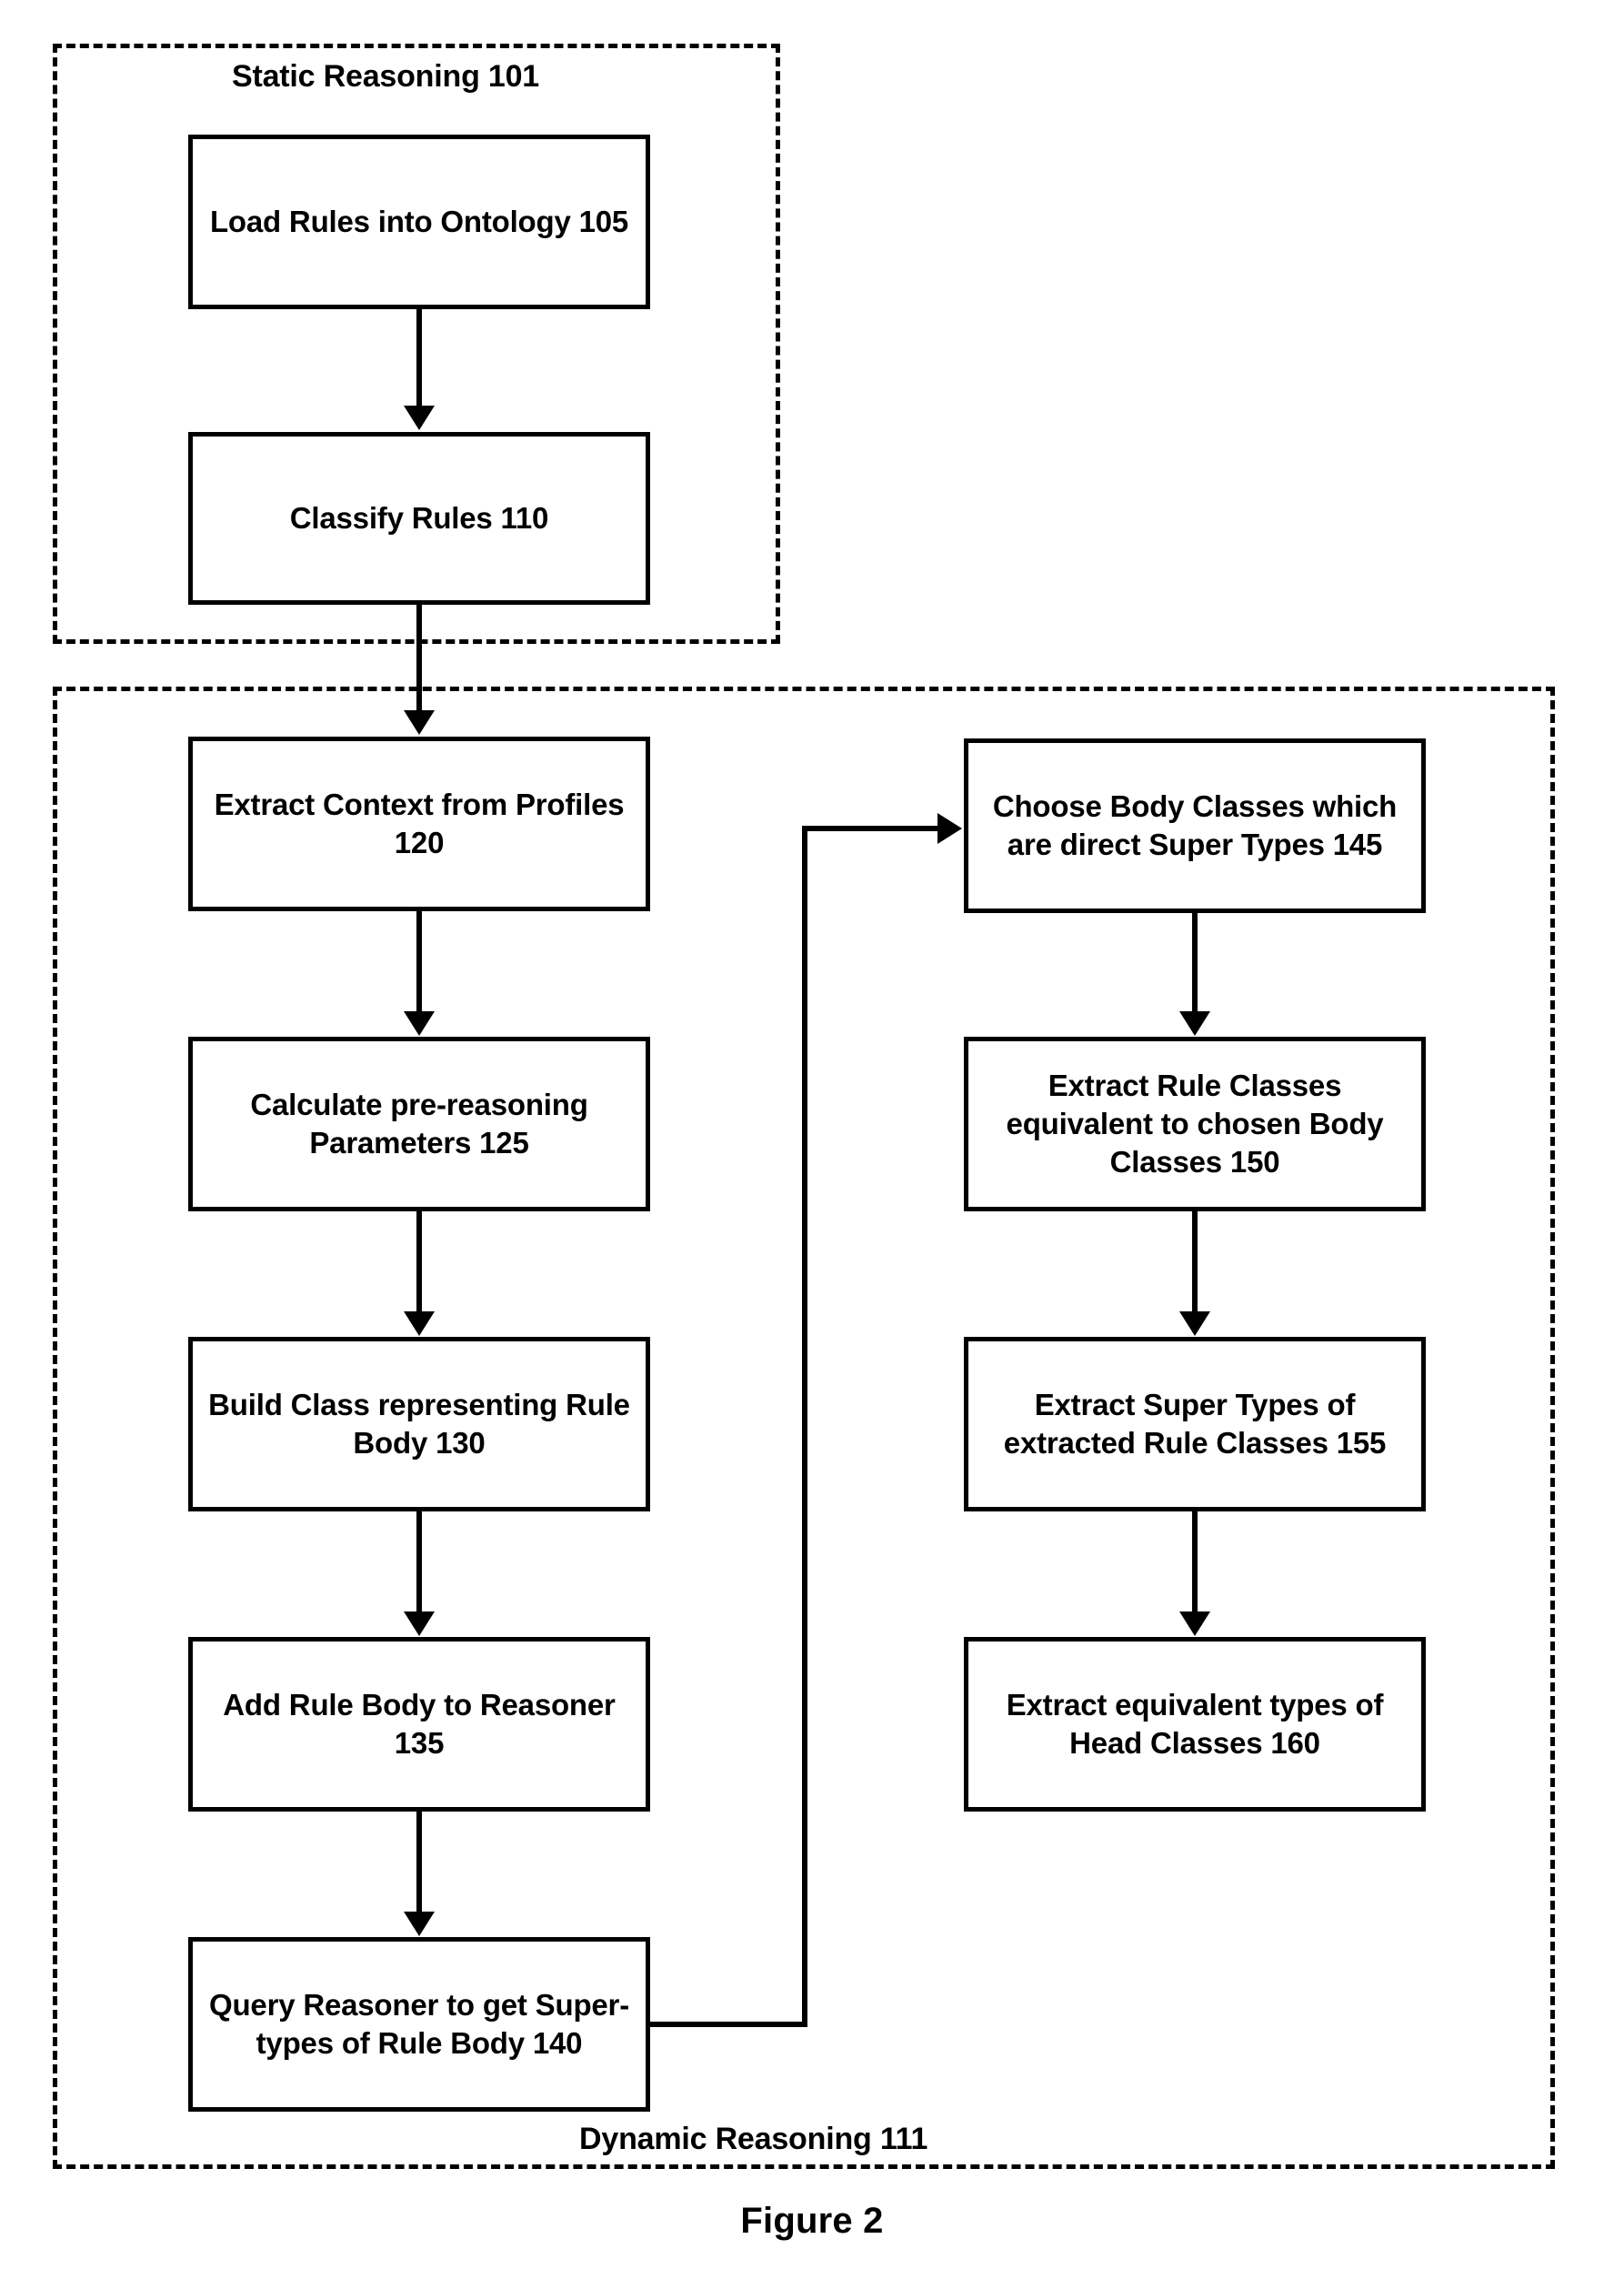 This screenshot has height=2289, width=1624. I want to click on node-105-label: Load Rules into Ontology 105, so click(419, 221).